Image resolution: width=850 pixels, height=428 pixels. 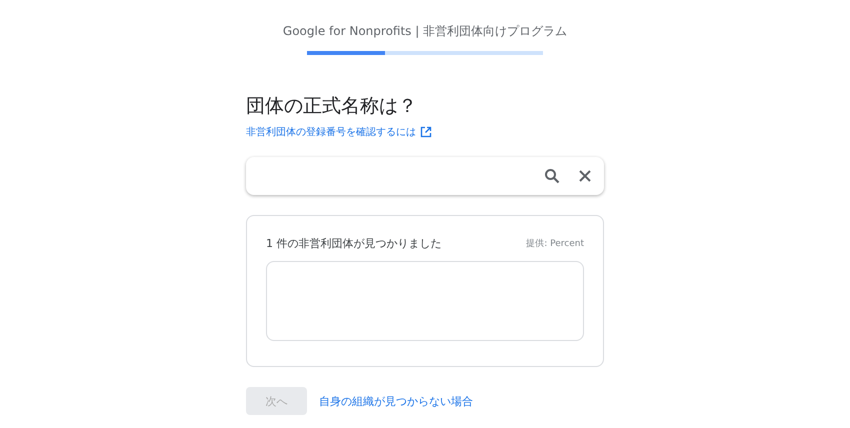 I want to click on search-icon, so click(x=552, y=176).